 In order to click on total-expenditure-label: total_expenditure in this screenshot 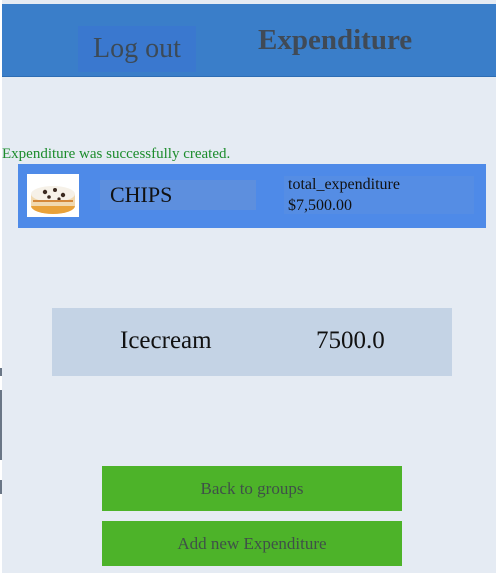, I will do `click(344, 184)`.